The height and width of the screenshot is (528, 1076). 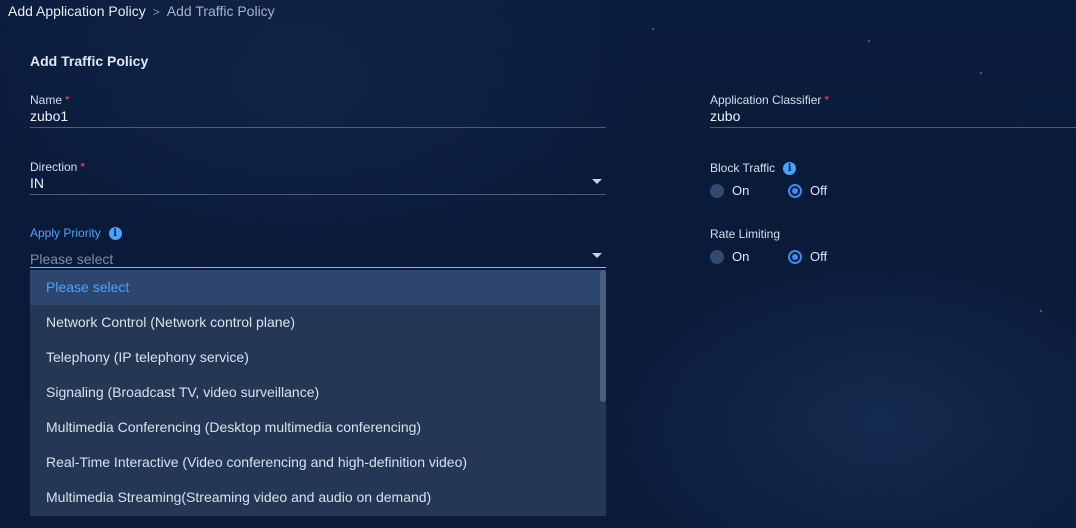 What do you see at coordinates (860, 168) in the screenshot?
I see `block-traffic-label: Block Traffic i` at bounding box center [860, 168].